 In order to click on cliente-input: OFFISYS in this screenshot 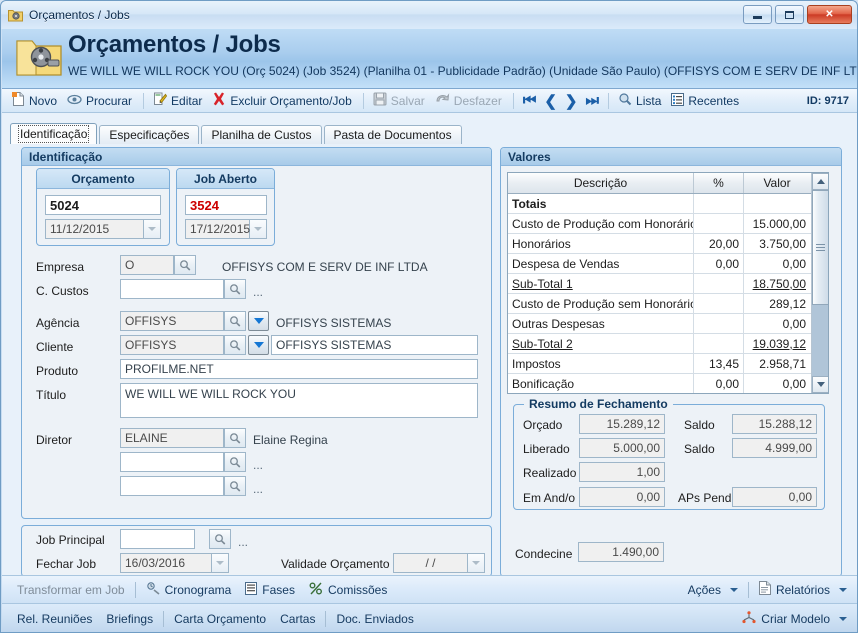, I will do `click(172, 345)`.